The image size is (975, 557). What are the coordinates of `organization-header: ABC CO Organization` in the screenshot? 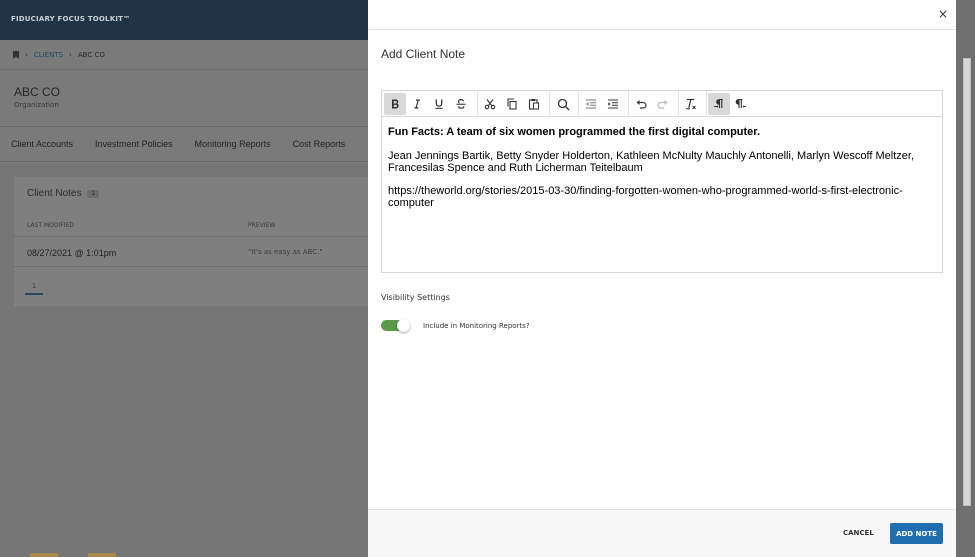 It's located at (184, 97).